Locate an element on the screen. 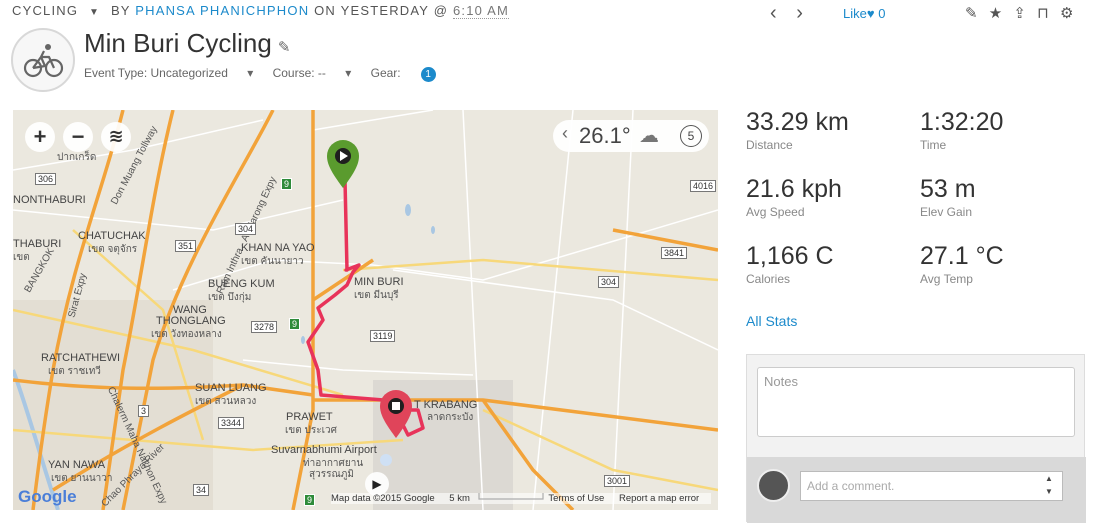  activity-type-icon is located at coordinates (43, 60).